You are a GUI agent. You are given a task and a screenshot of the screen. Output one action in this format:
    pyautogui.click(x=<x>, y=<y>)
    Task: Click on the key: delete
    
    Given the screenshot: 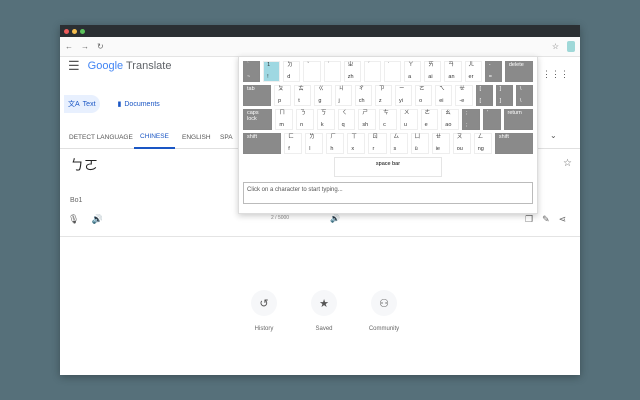 What is the action you would take?
    pyautogui.click(x=518, y=71)
    